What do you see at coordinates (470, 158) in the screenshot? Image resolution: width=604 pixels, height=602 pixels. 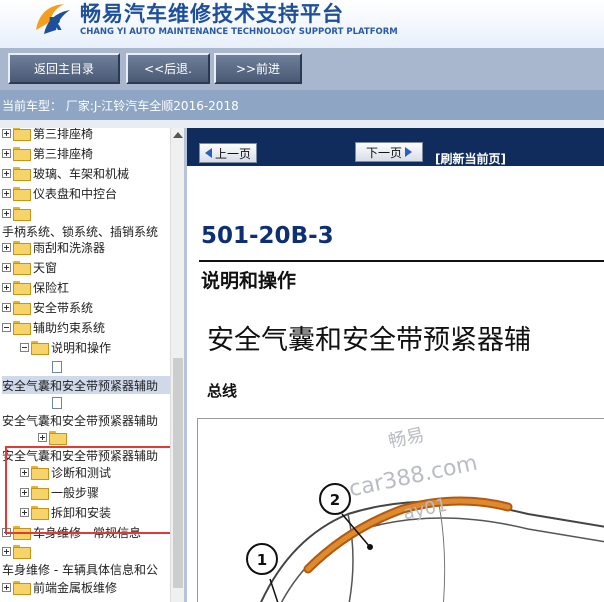 I see `refresh-page-link: [刷新当前页]` at bounding box center [470, 158].